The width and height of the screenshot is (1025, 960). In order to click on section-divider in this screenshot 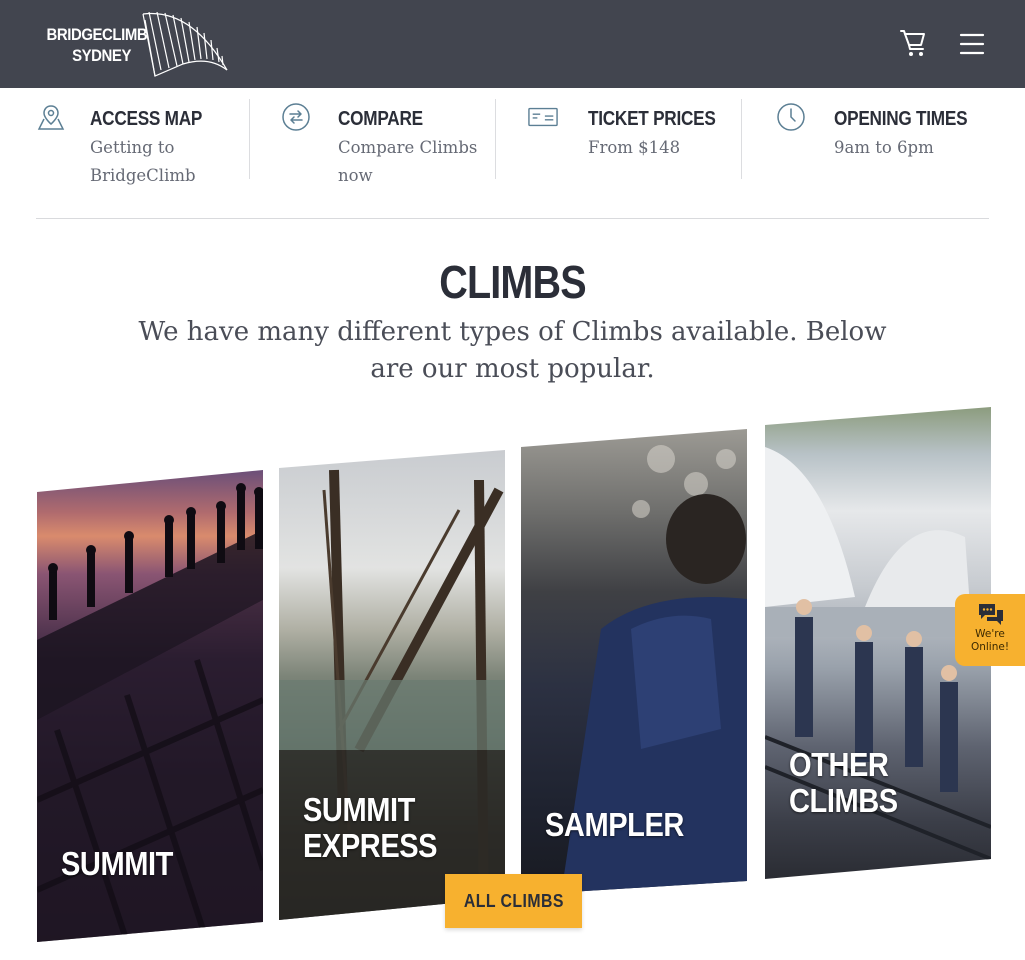, I will do `click(512, 218)`.